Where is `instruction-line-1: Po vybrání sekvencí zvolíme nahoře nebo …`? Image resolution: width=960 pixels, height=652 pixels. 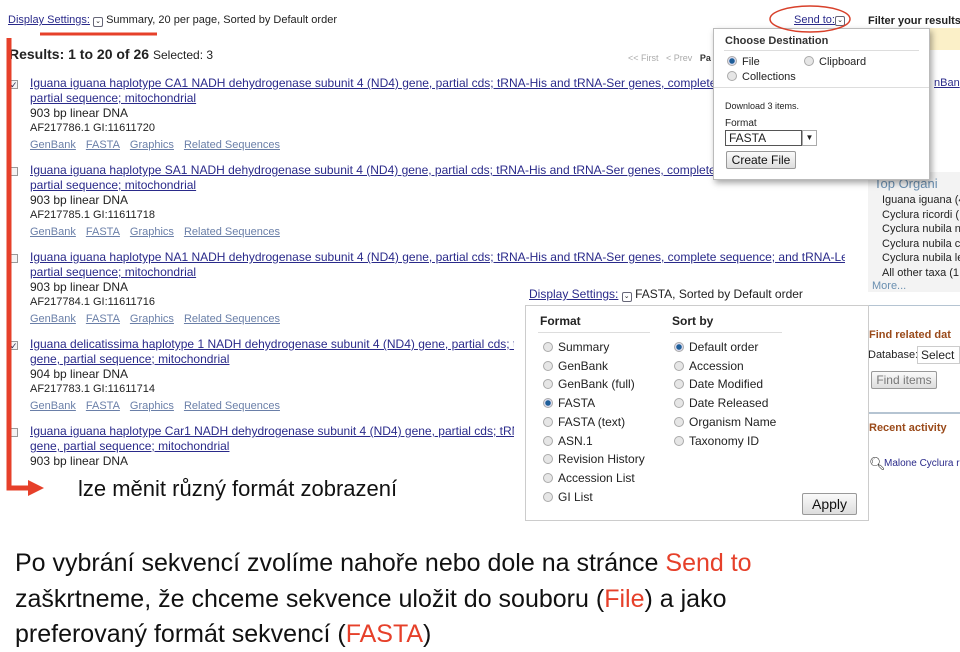 instruction-line-1: Po vybrání sekvencí zvolíme nahoře nebo … is located at coordinates (383, 563).